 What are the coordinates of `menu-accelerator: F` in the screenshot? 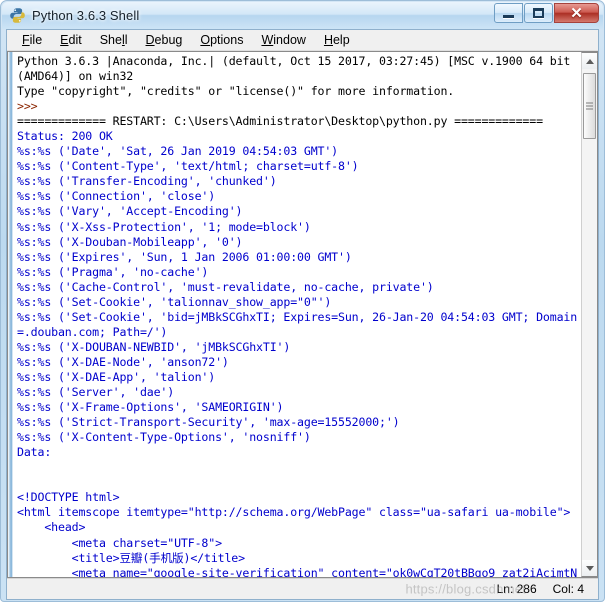 It's located at (26, 40).